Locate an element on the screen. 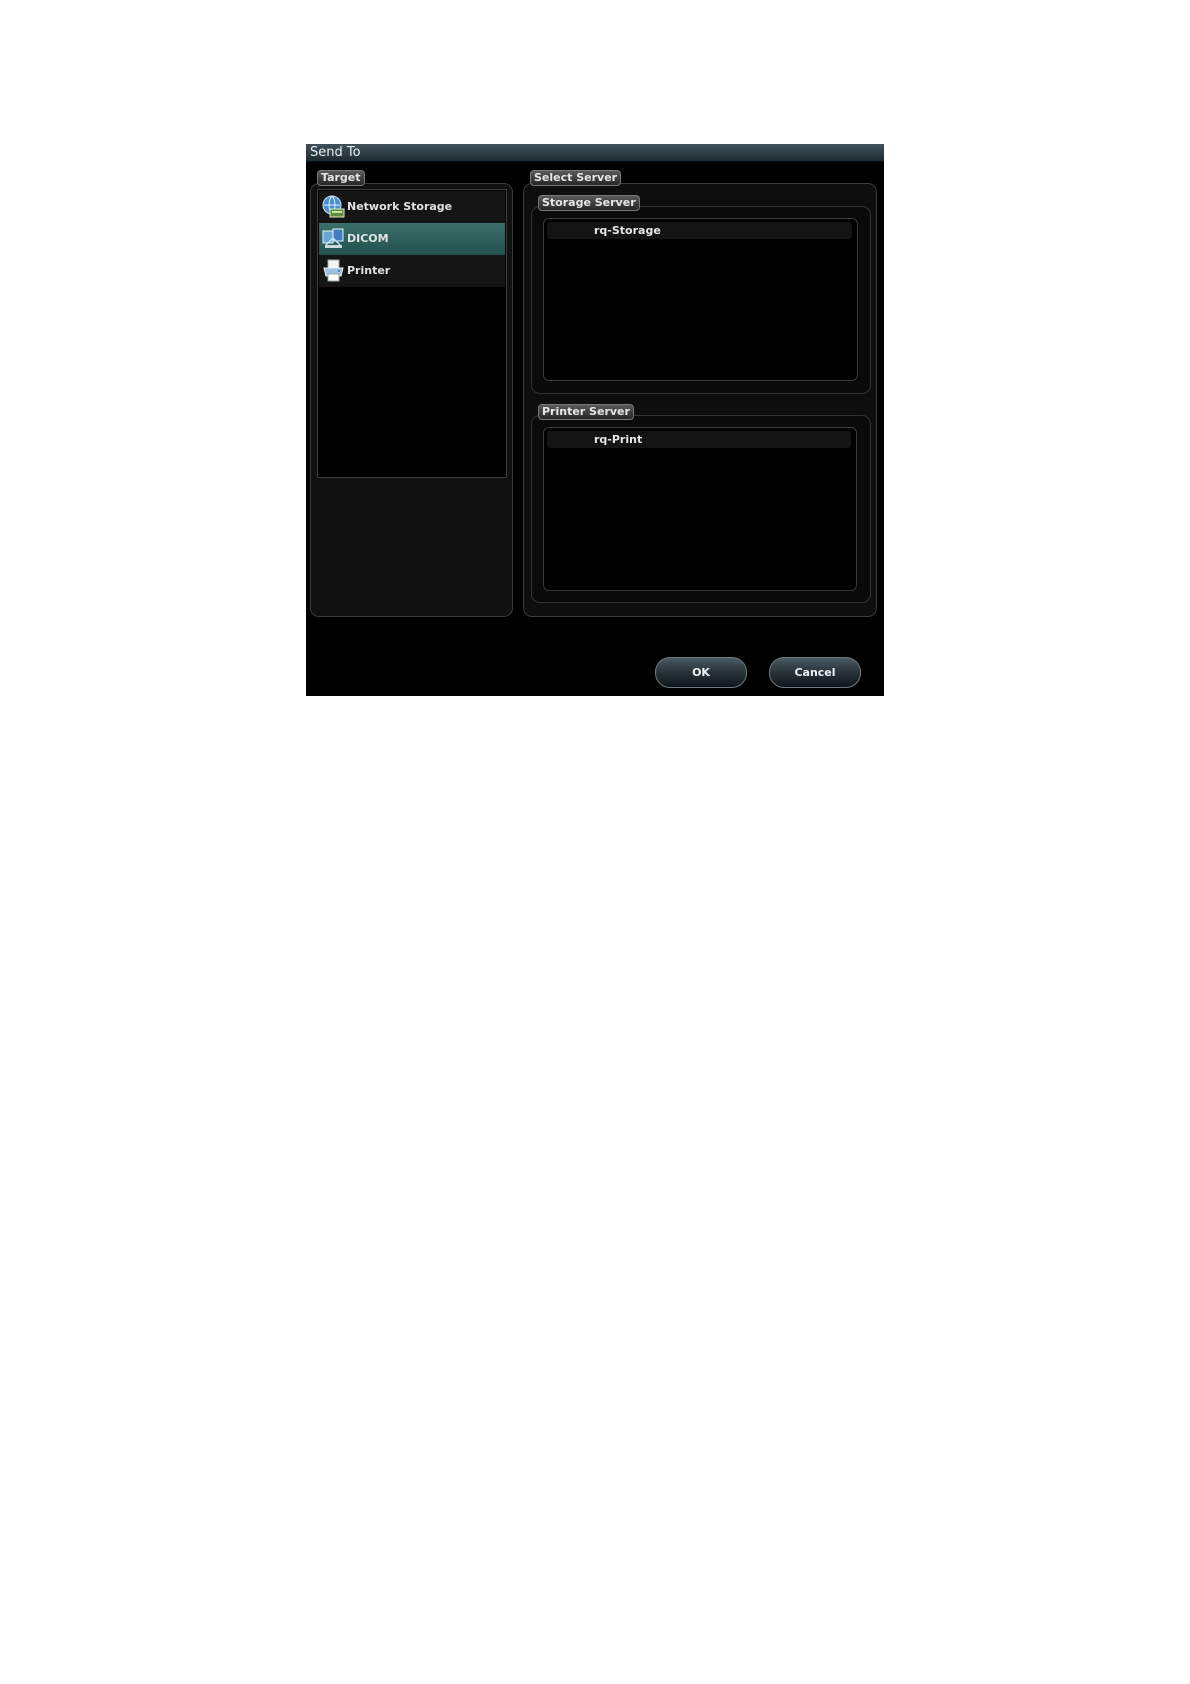 This screenshot has height=1684, width=1190. cancel-button: Cancel is located at coordinates (815, 672).